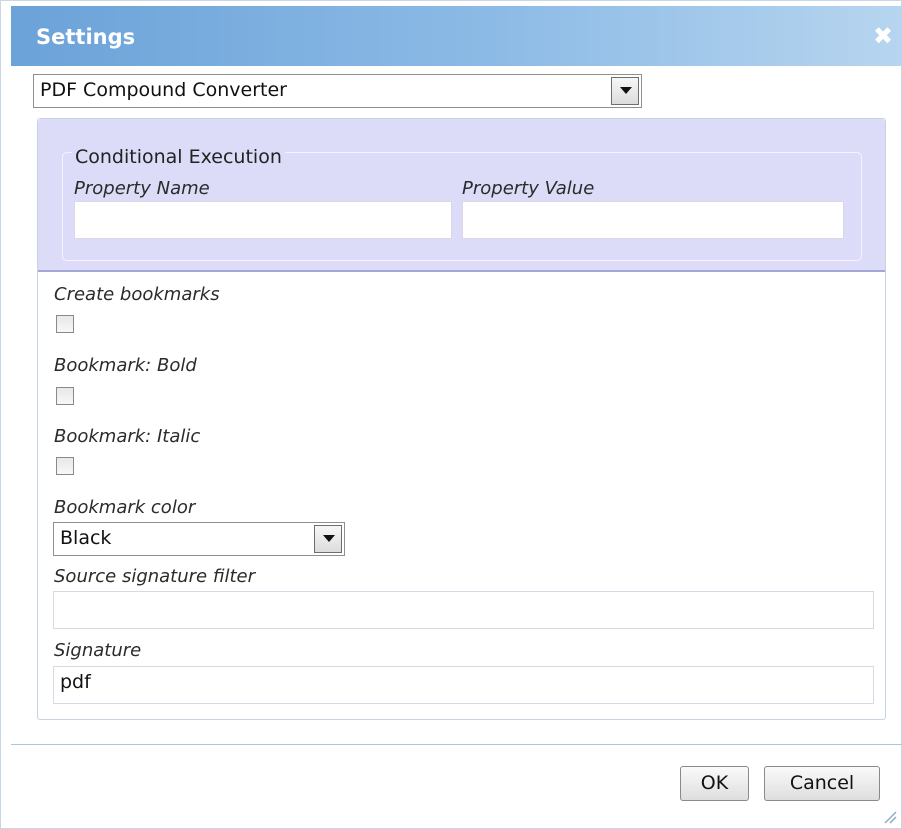  What do you see at coordinates (337, 91) in the screenshot?
I see `converter-select: PDF Compound Converter` at bounding box center [337, 91].